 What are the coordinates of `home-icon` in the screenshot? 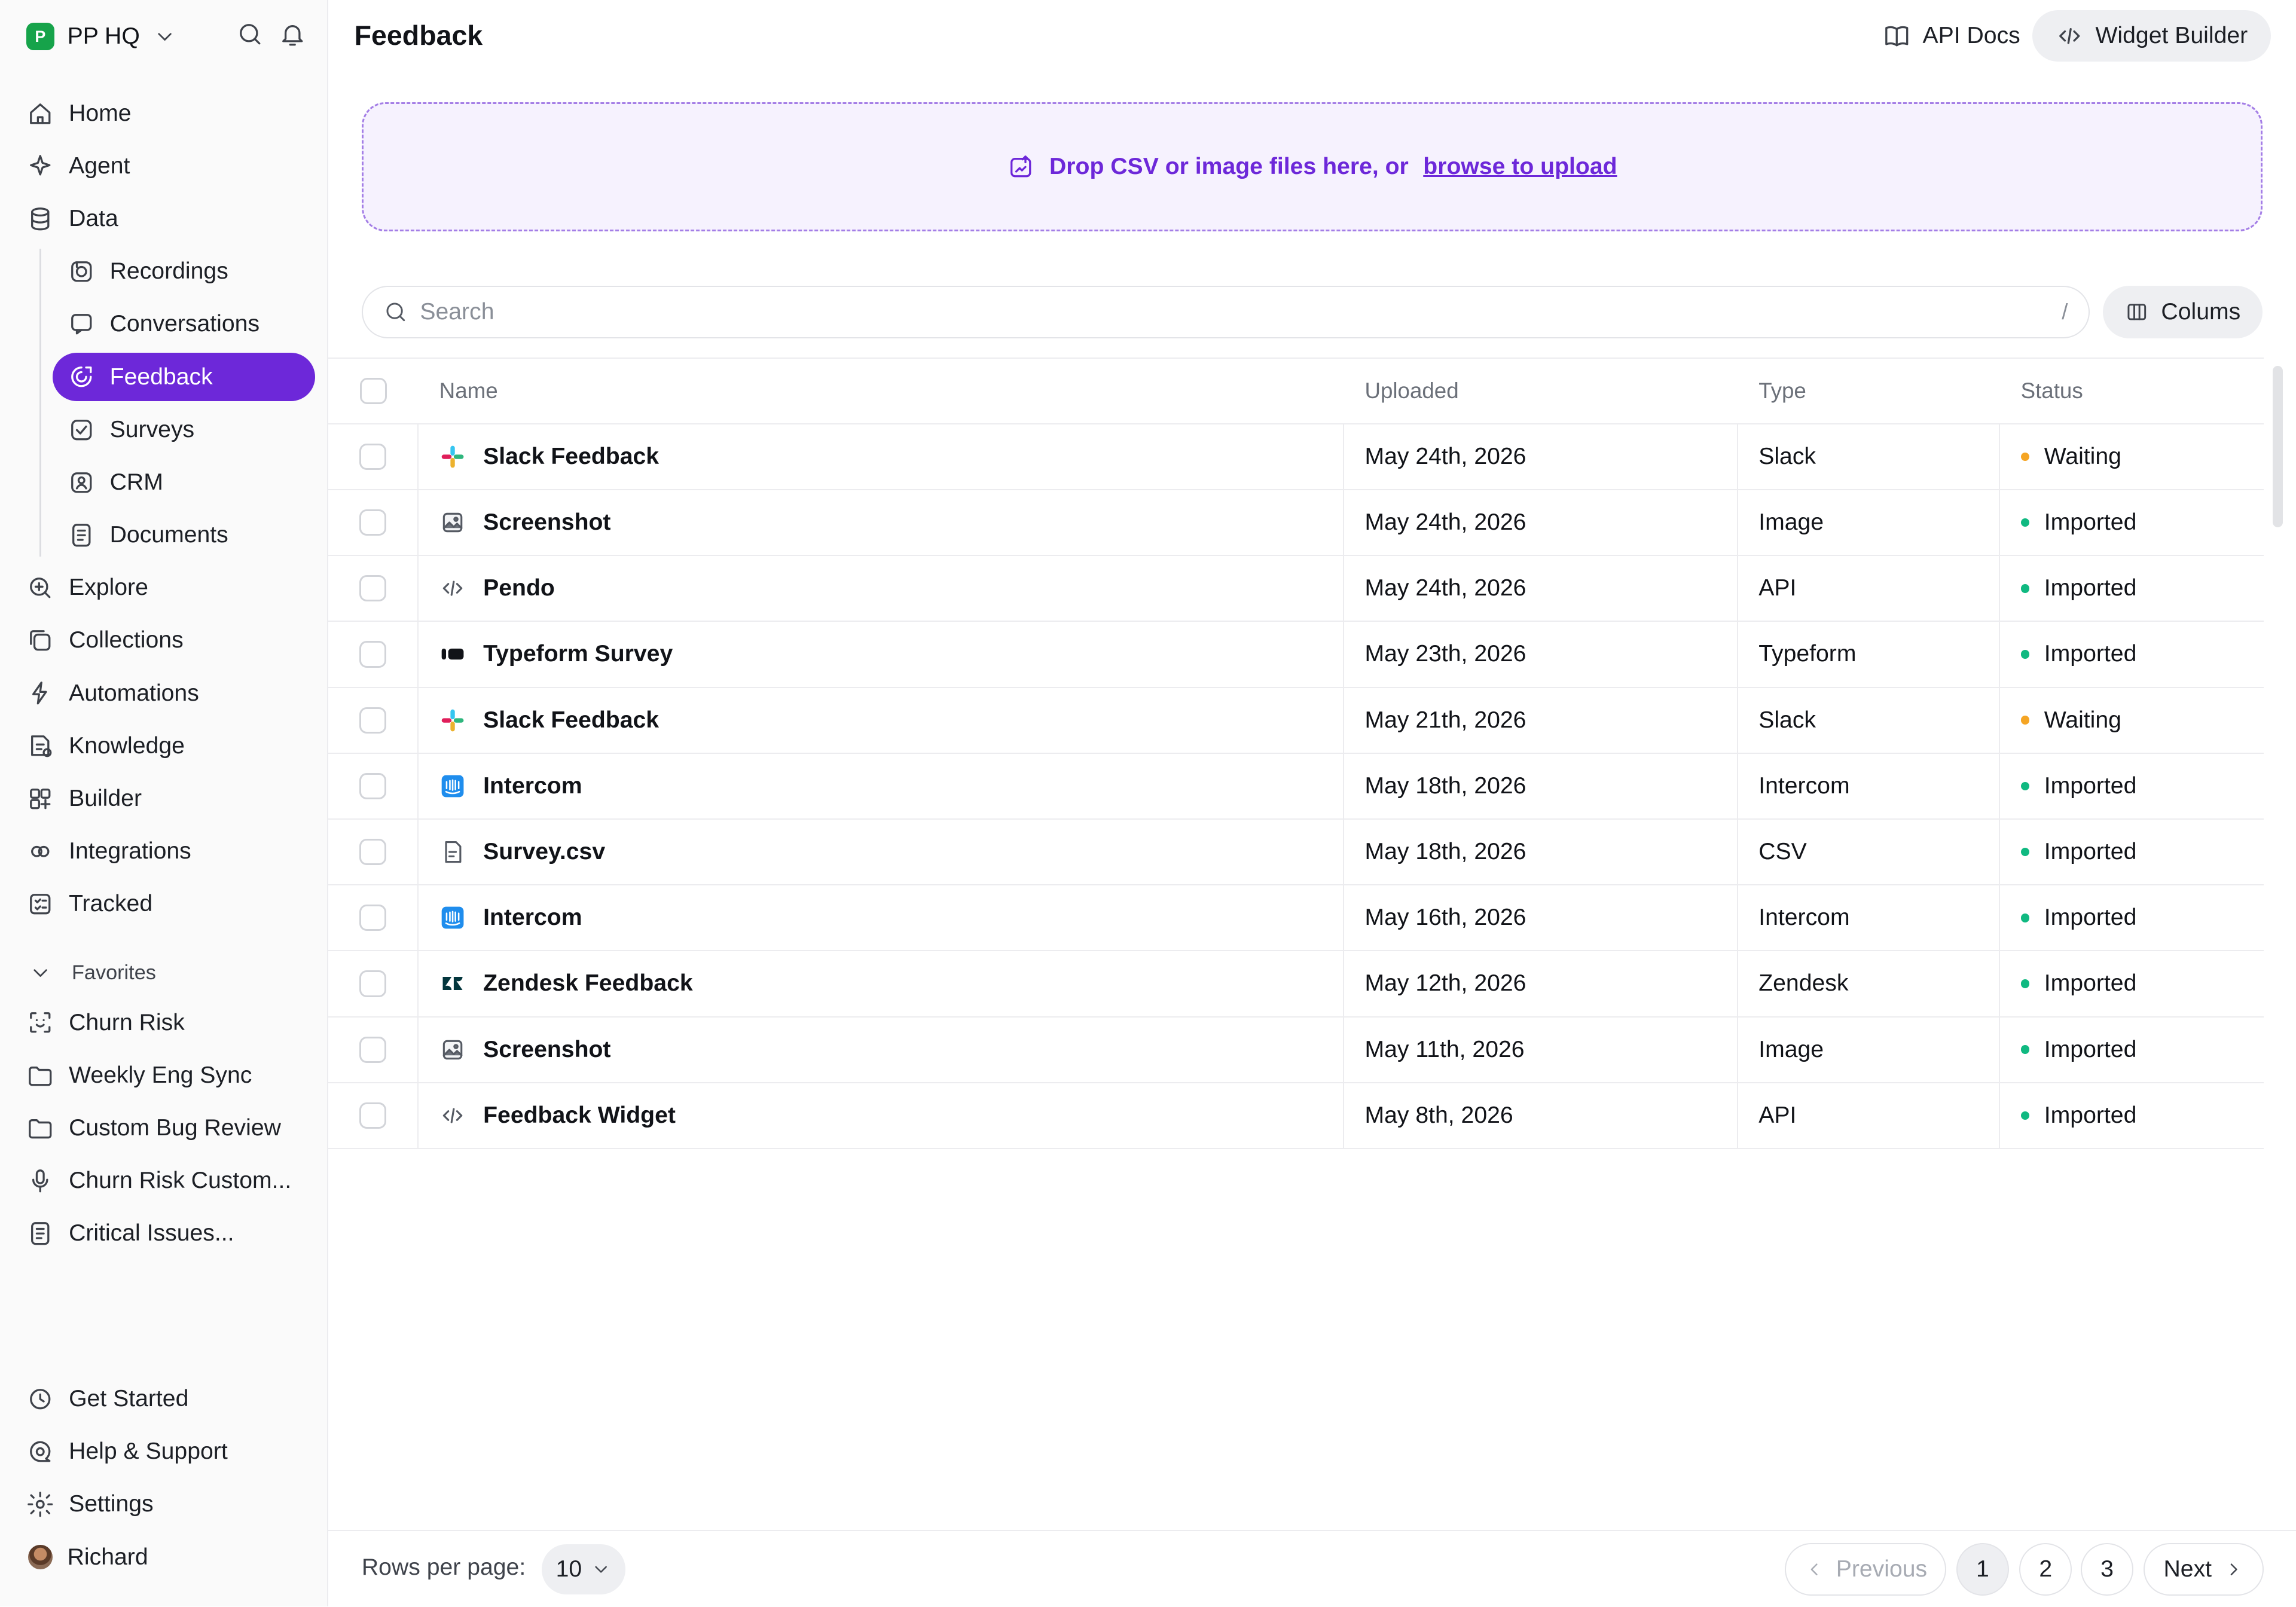 It's located at (40, 114).